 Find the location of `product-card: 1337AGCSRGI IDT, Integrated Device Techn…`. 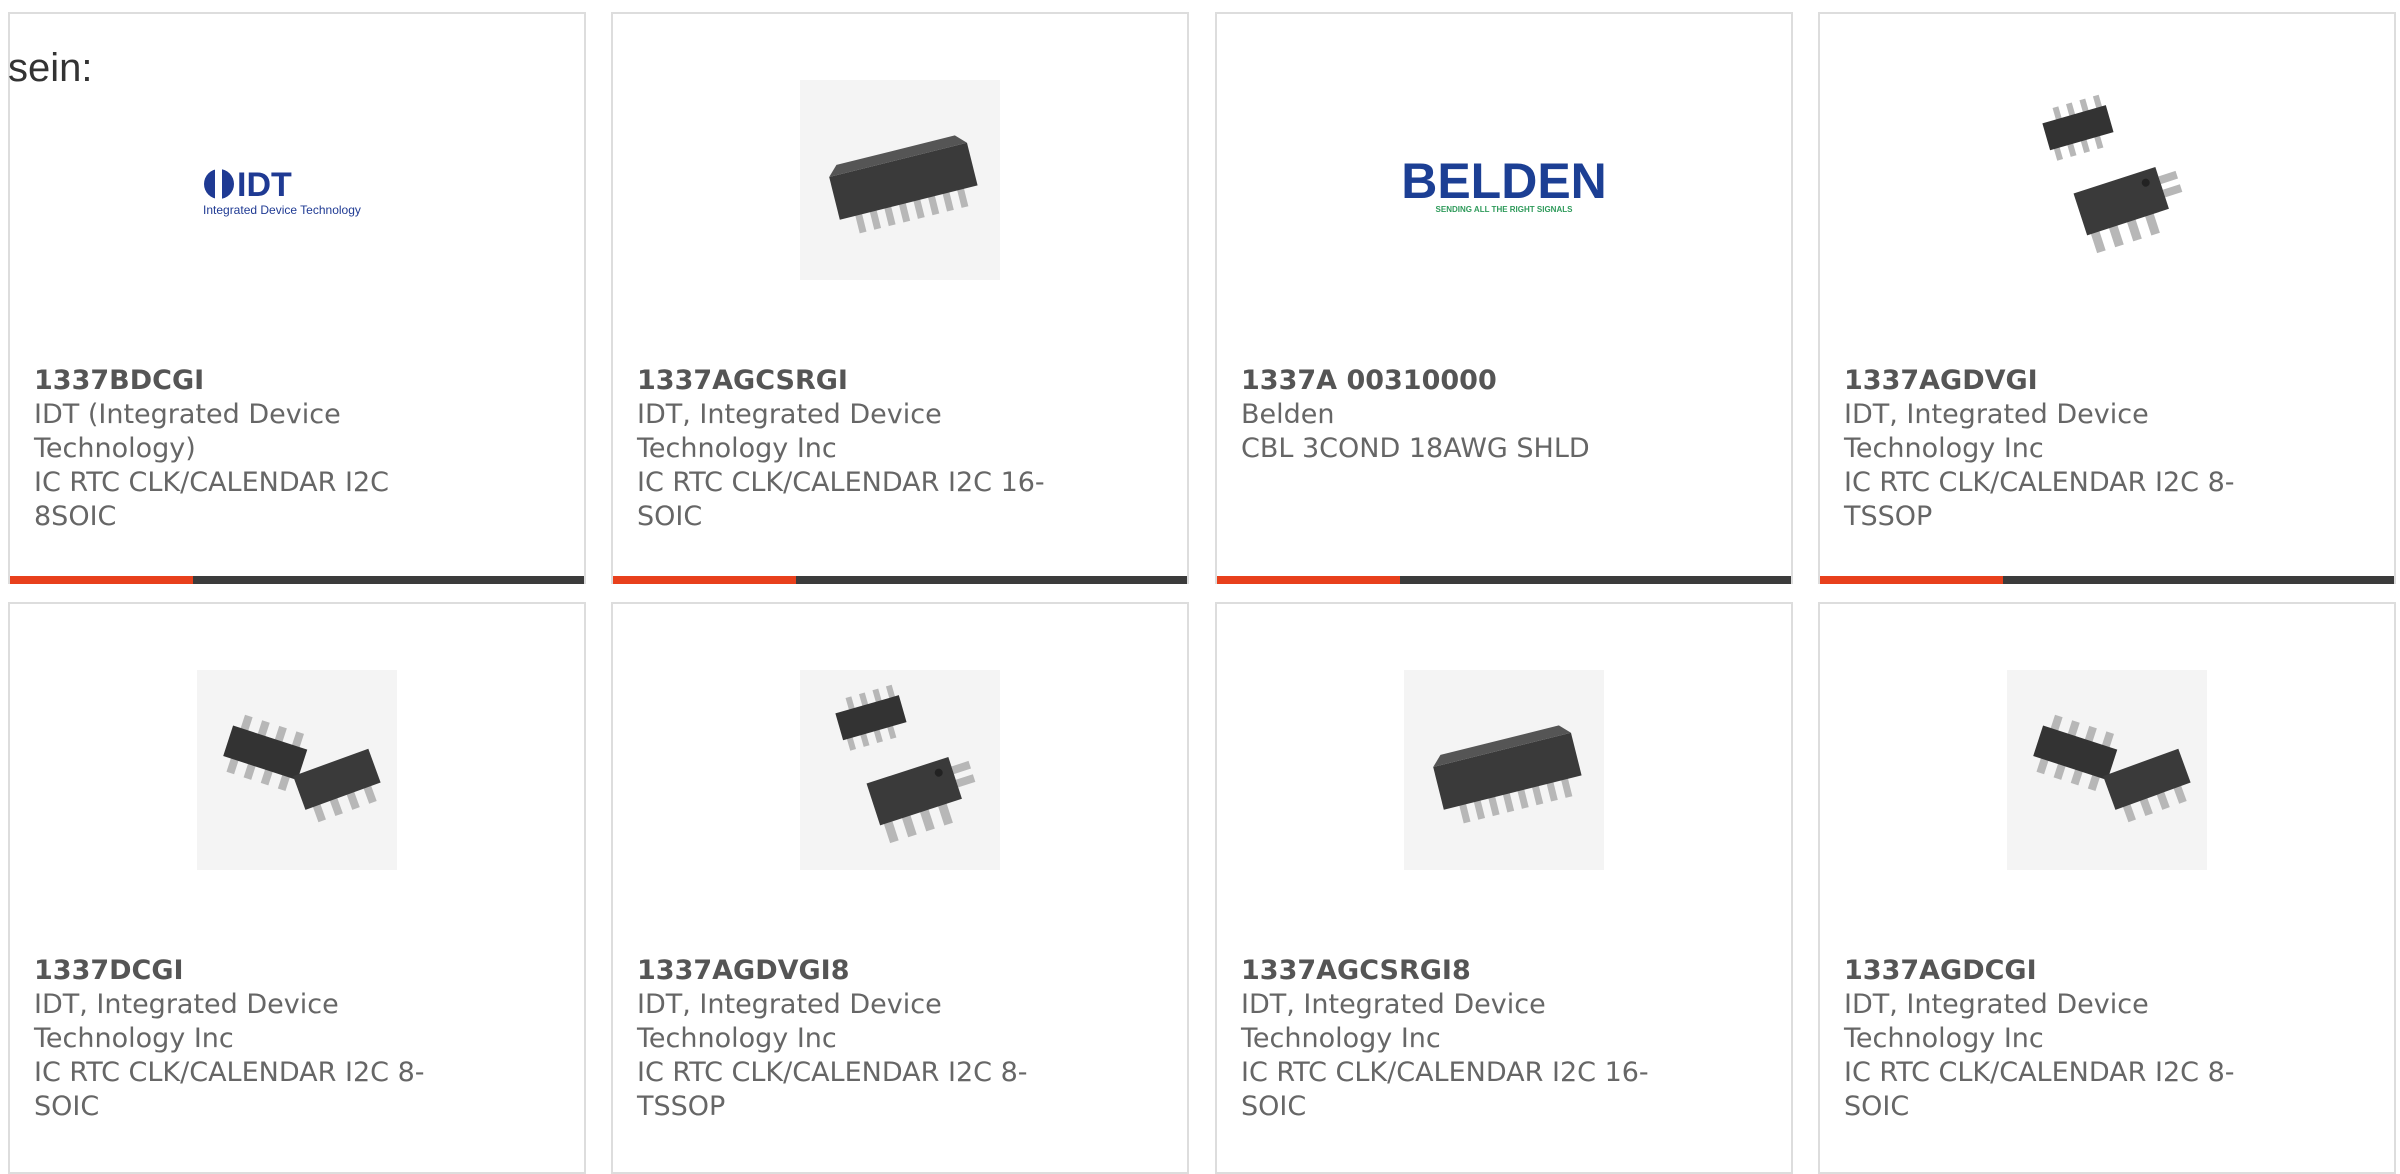

product-card: 1337AGCSRGI IDT, Integrated Device Techn… is located at coordinates (900, 298).